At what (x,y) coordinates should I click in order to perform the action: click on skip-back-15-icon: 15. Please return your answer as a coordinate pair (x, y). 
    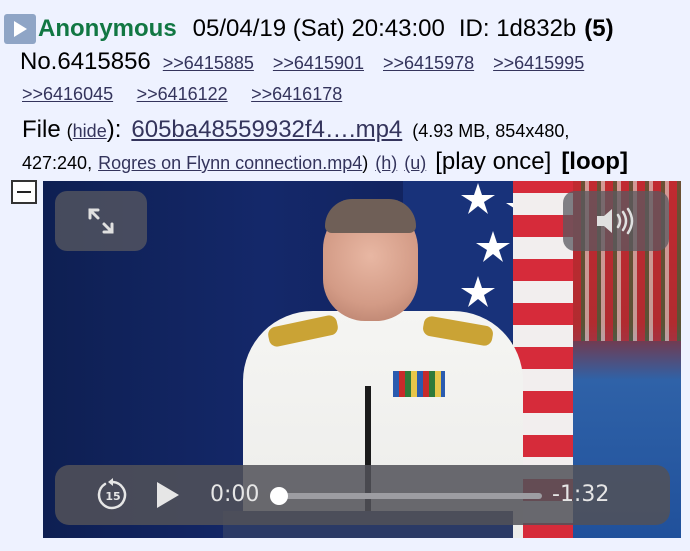
    Looking at the image, I should click on (112, 494).